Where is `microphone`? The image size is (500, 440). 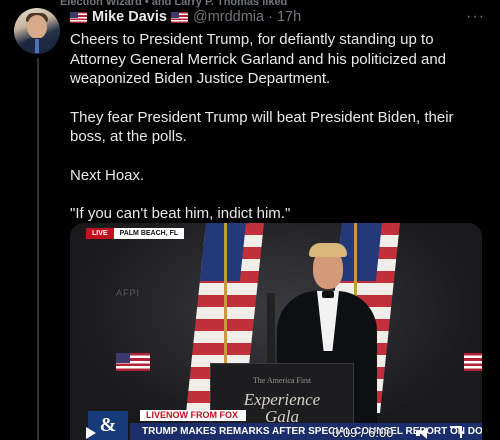
microphone is located at coordinates (271, 330).